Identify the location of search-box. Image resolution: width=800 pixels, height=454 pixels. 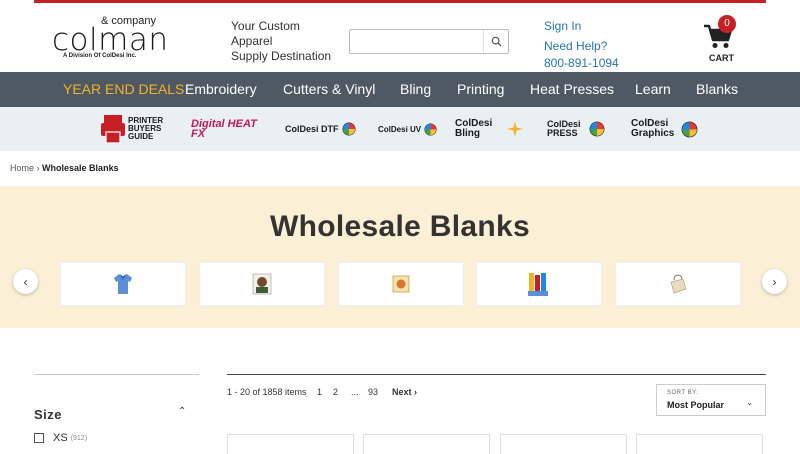
(429, 41).